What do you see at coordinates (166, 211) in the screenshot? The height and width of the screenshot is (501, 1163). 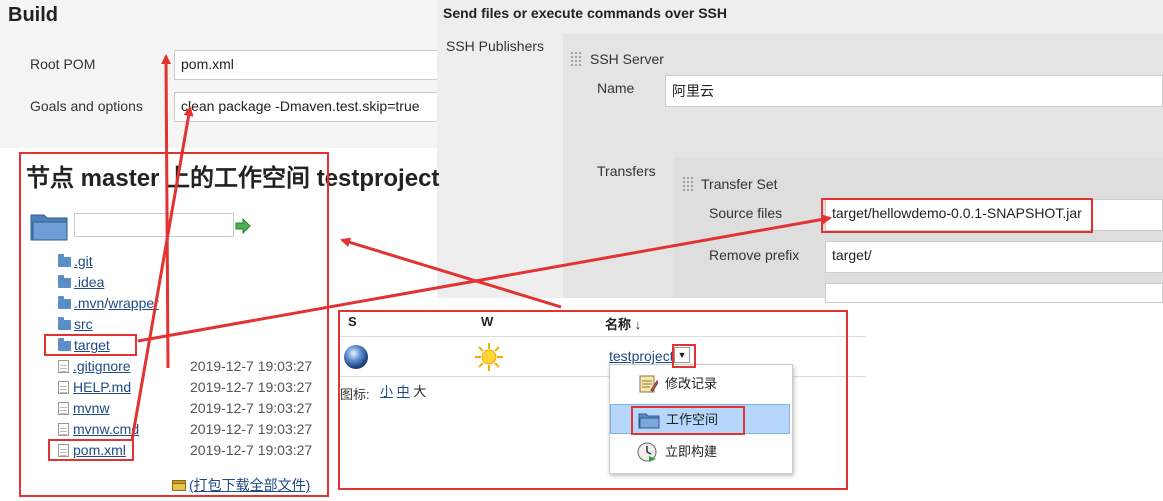 I see `arrow-to-rootpom-input` at bounding box center [166, 211].